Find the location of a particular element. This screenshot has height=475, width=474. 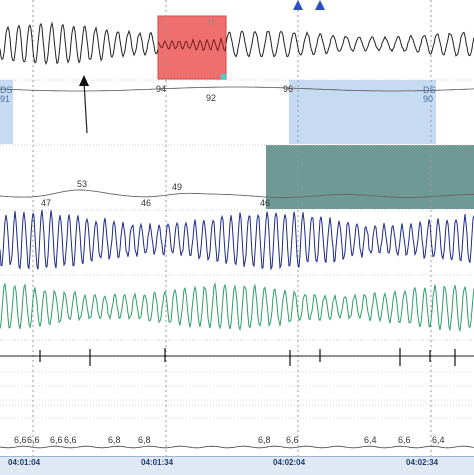

nav-arrow-right is located at coordinates (320, 5).